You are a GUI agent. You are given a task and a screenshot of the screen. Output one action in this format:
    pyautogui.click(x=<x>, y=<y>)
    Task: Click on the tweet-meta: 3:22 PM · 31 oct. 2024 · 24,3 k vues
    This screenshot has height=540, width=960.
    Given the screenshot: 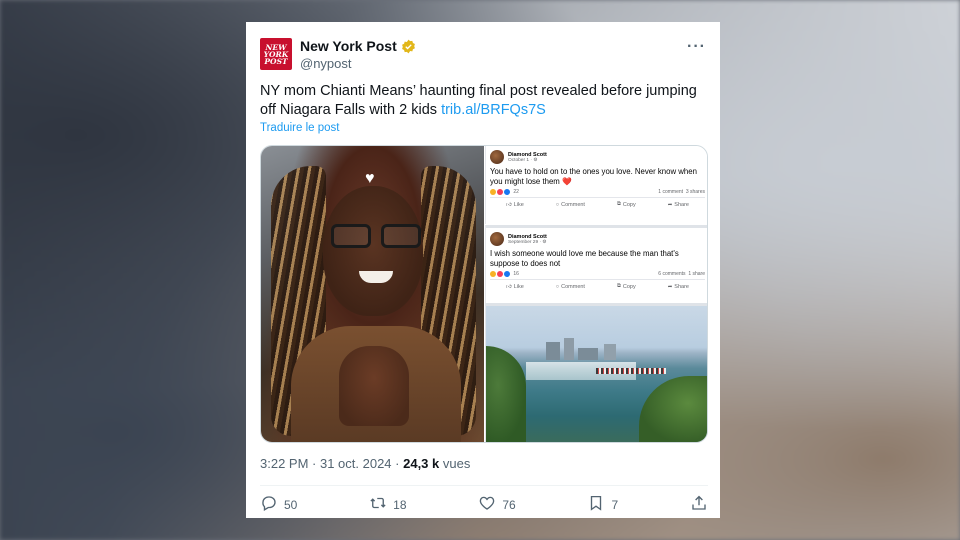 What is the action you would take?
    pyautogui.click(x=365, y=463)
    